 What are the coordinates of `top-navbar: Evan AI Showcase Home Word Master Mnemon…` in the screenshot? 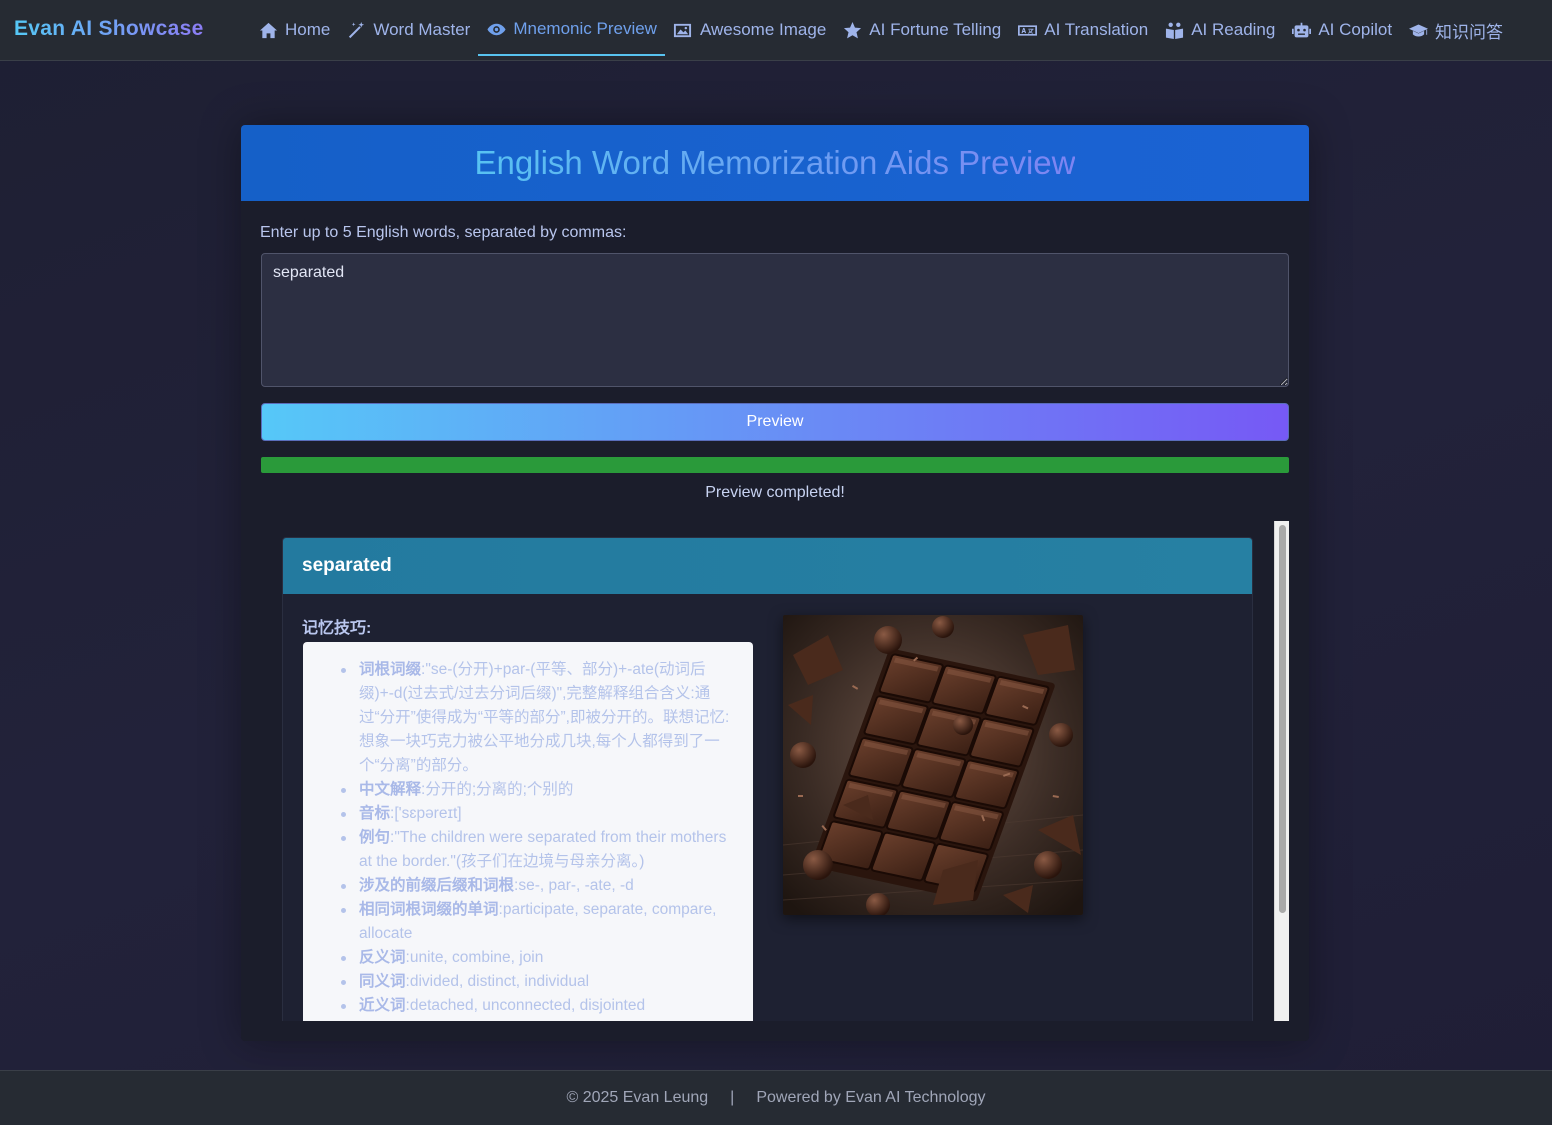 It's located at (776, 30).